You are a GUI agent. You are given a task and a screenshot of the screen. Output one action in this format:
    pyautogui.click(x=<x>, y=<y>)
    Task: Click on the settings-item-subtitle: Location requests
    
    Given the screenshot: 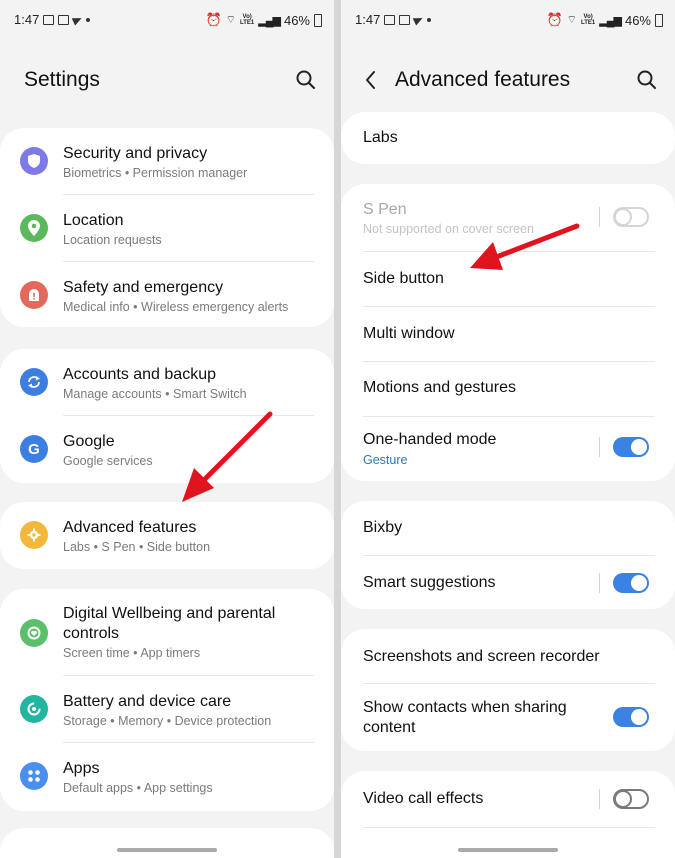 What is the action you would take?
    pyautogui.click(x=112, y=240)
    